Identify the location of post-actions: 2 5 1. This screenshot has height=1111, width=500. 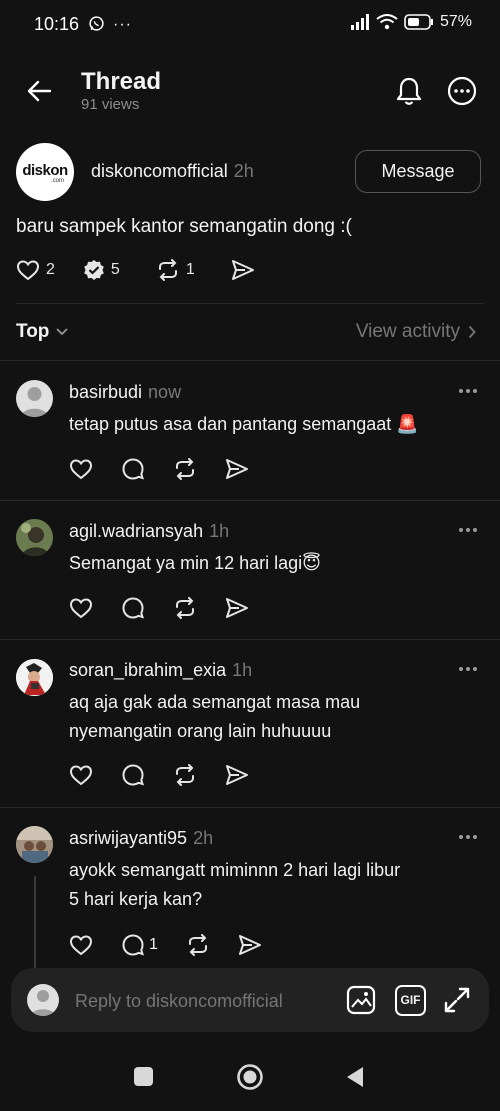
(135, 270).